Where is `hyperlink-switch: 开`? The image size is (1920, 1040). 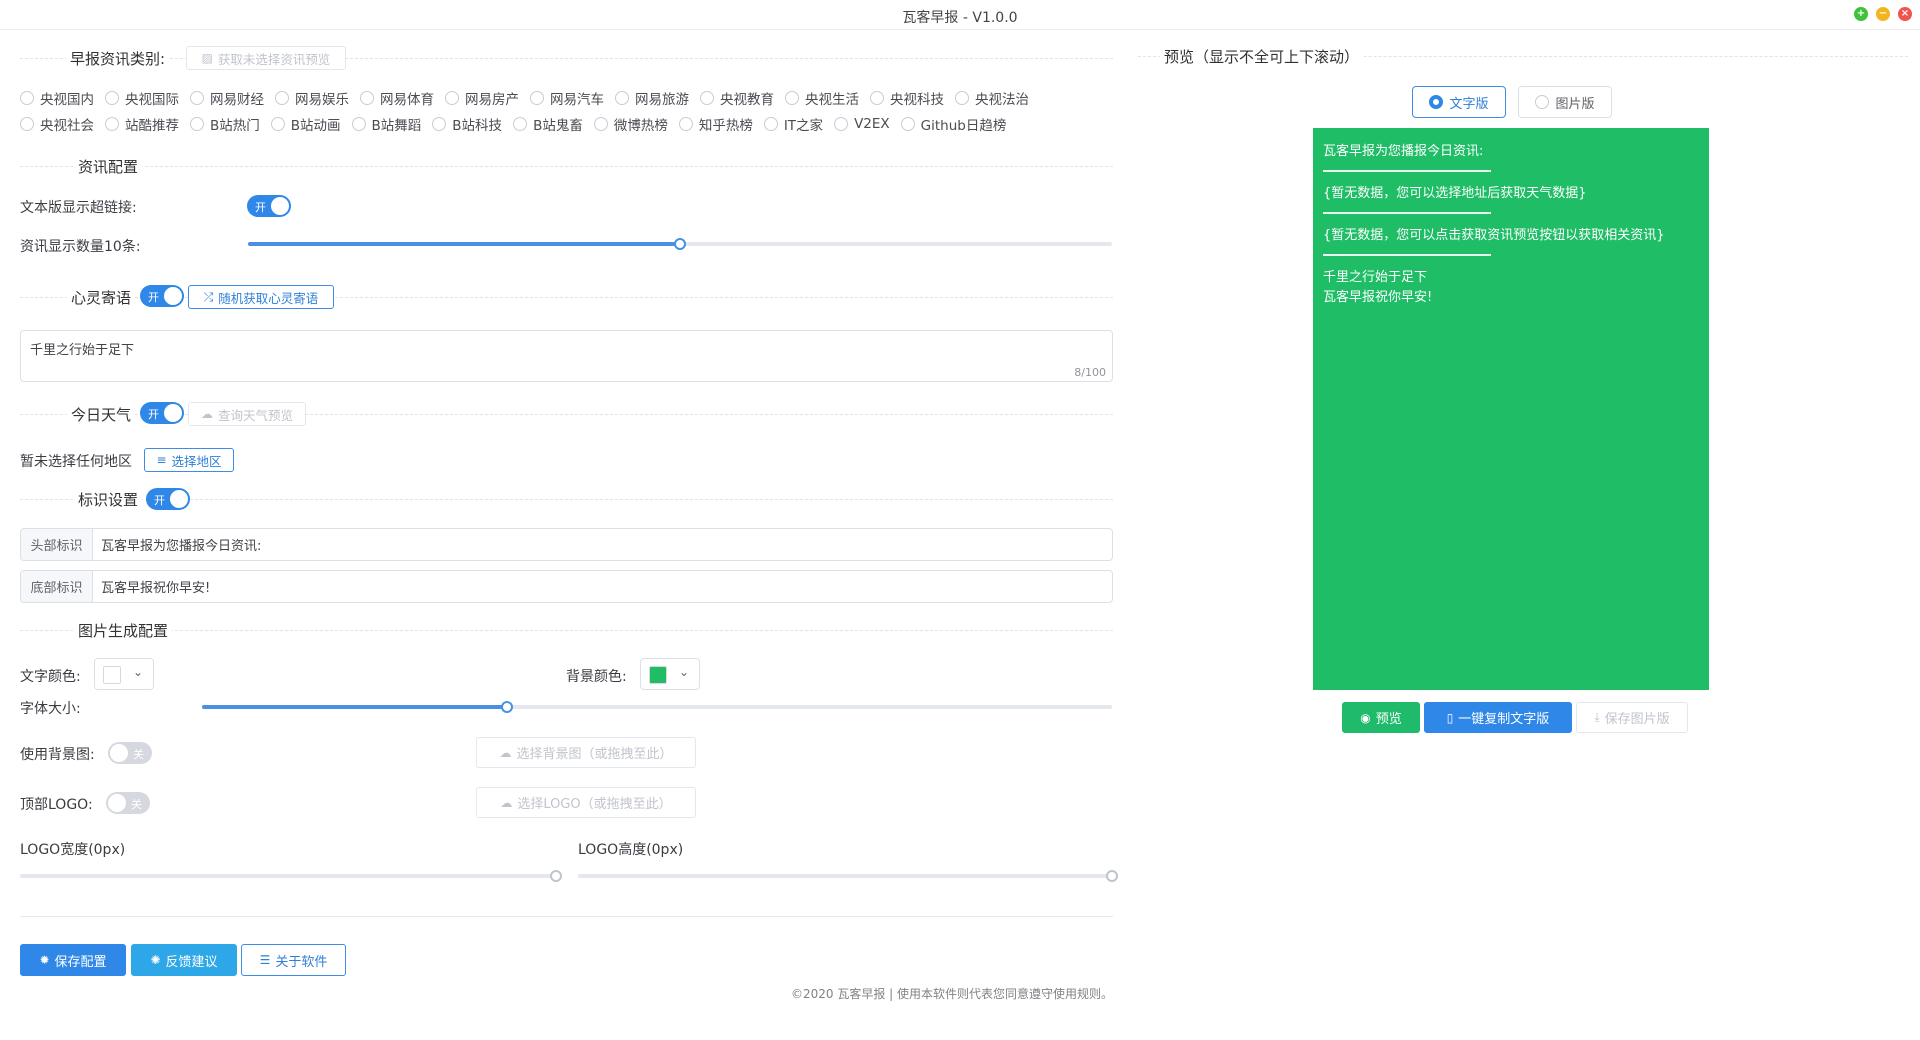
hyperlink-switch: 开 is located at coordinates (269, 206).